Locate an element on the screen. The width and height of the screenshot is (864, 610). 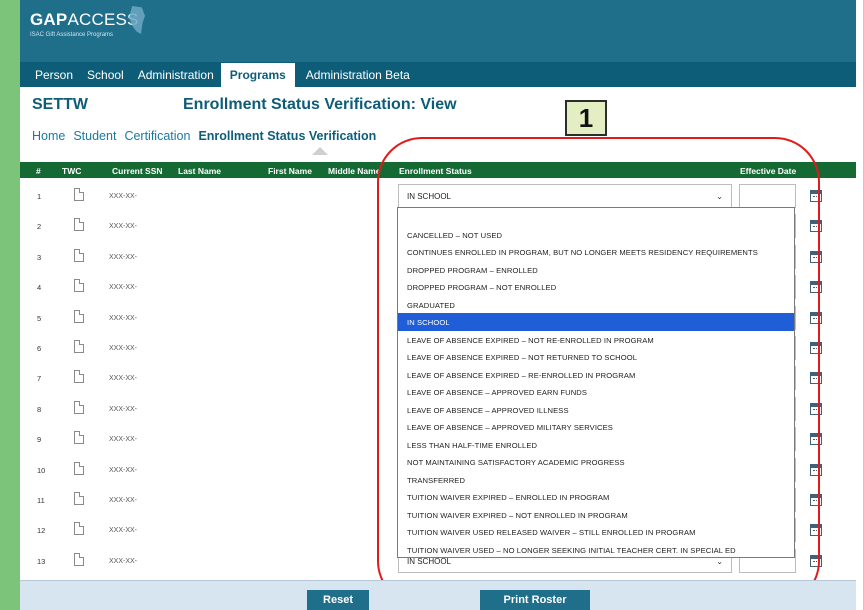
gapaccess-logo: GAPACCESS ISAC Gift Assistance Programs is located at coordinates (84, 24).